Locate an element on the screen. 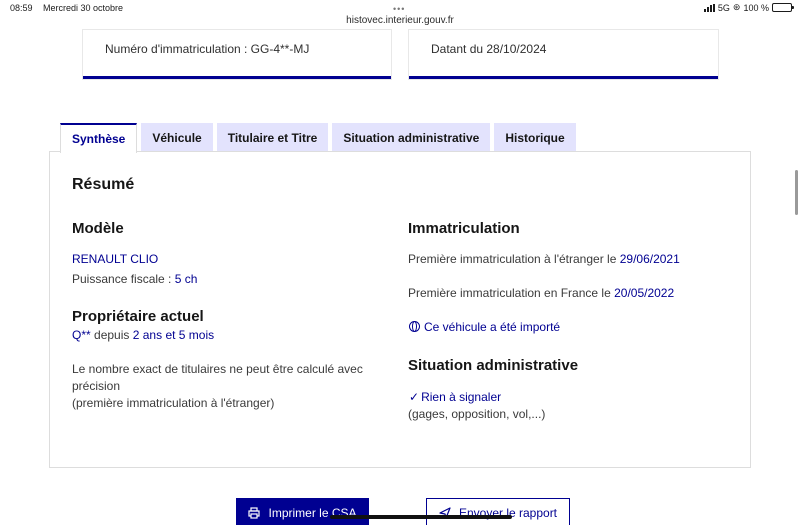 The width and height of the screenshot is (800, 525). imported-link: Ce véhicule a été importé is located at coordinates (484, 327).